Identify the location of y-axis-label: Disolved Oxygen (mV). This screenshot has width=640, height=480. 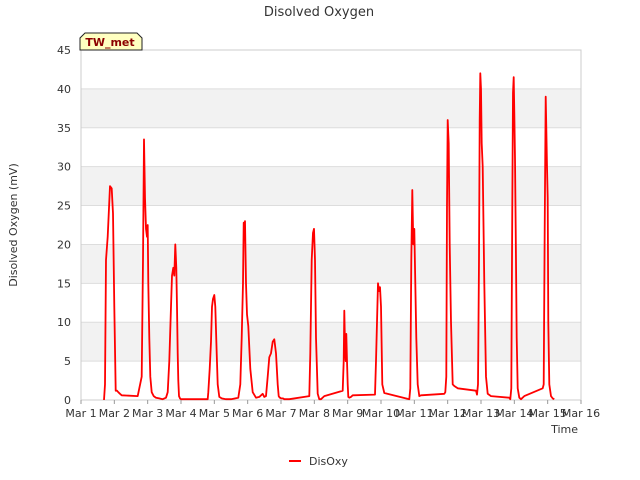
(13, 225).